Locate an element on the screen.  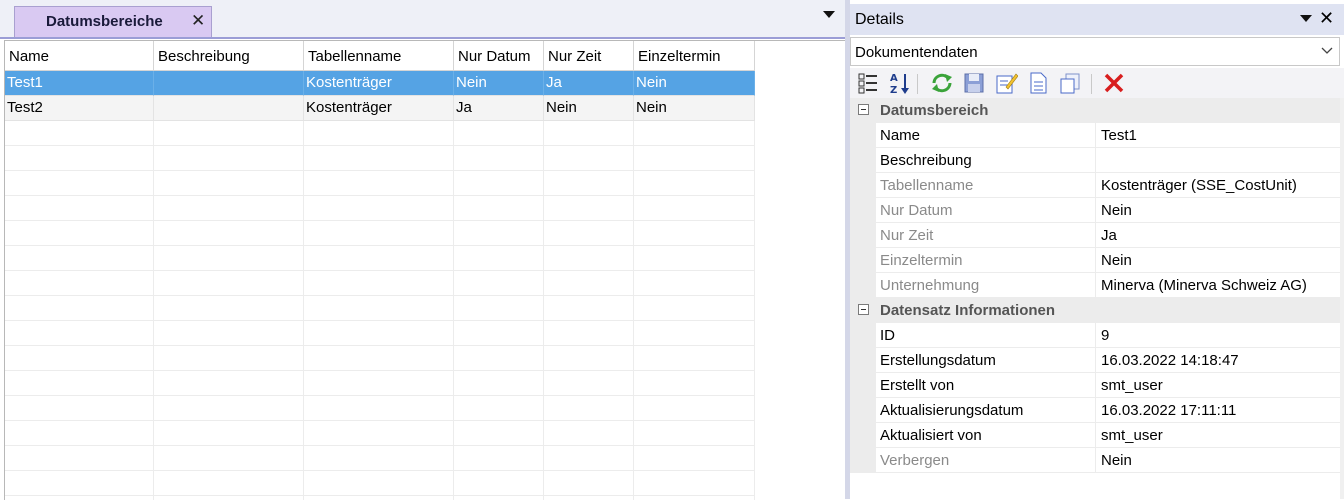
delete-icon is located at coordinates (1114, 83).